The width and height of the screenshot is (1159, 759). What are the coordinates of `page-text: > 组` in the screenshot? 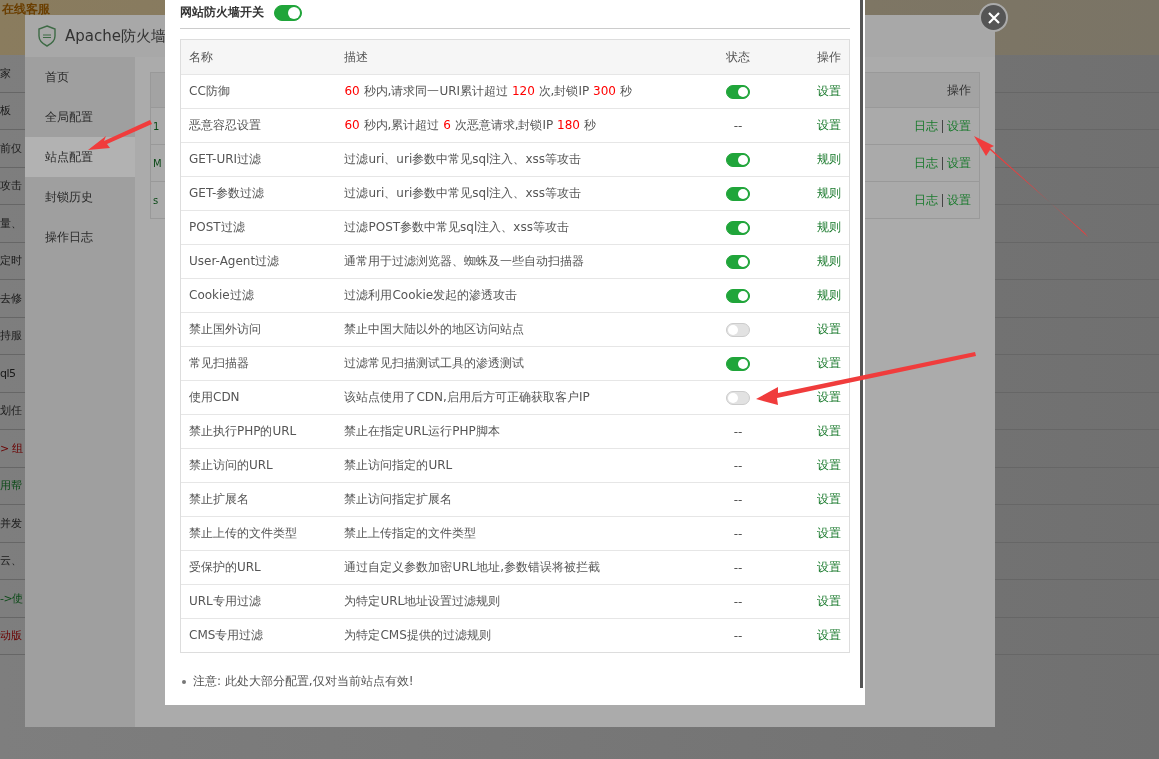 It's located at (11, 448).